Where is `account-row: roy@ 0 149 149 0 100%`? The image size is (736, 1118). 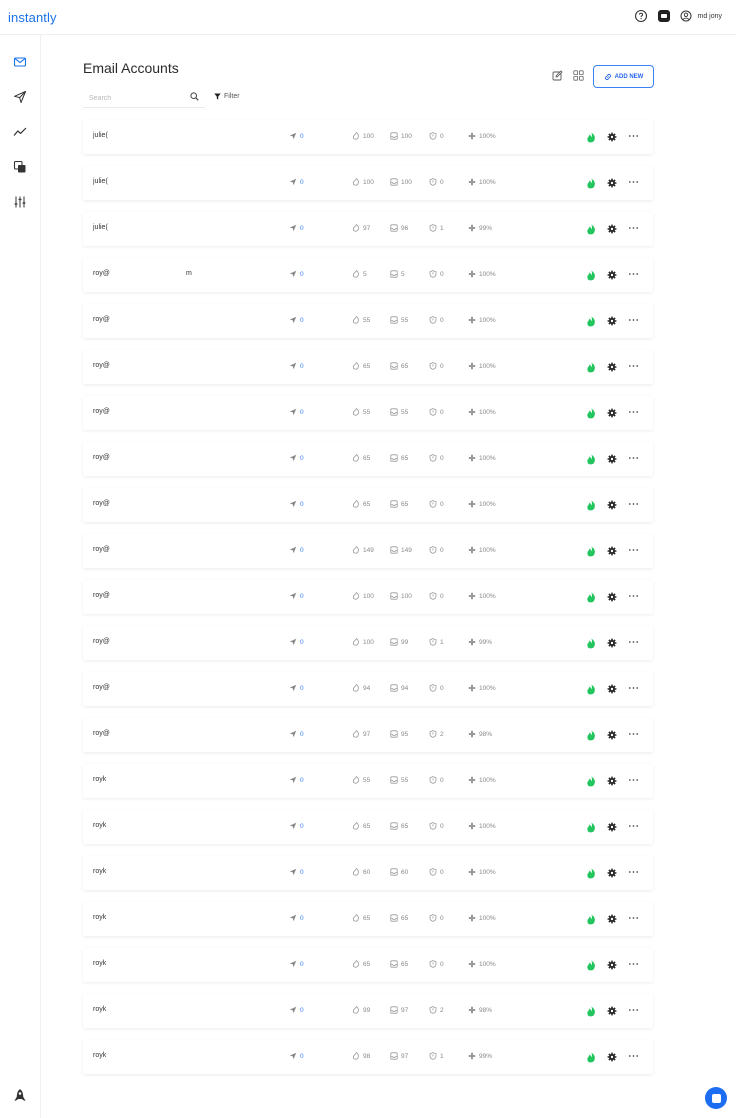
account-row: roy@ 0 149 149 0 100% is located at coordinates (368, 551).